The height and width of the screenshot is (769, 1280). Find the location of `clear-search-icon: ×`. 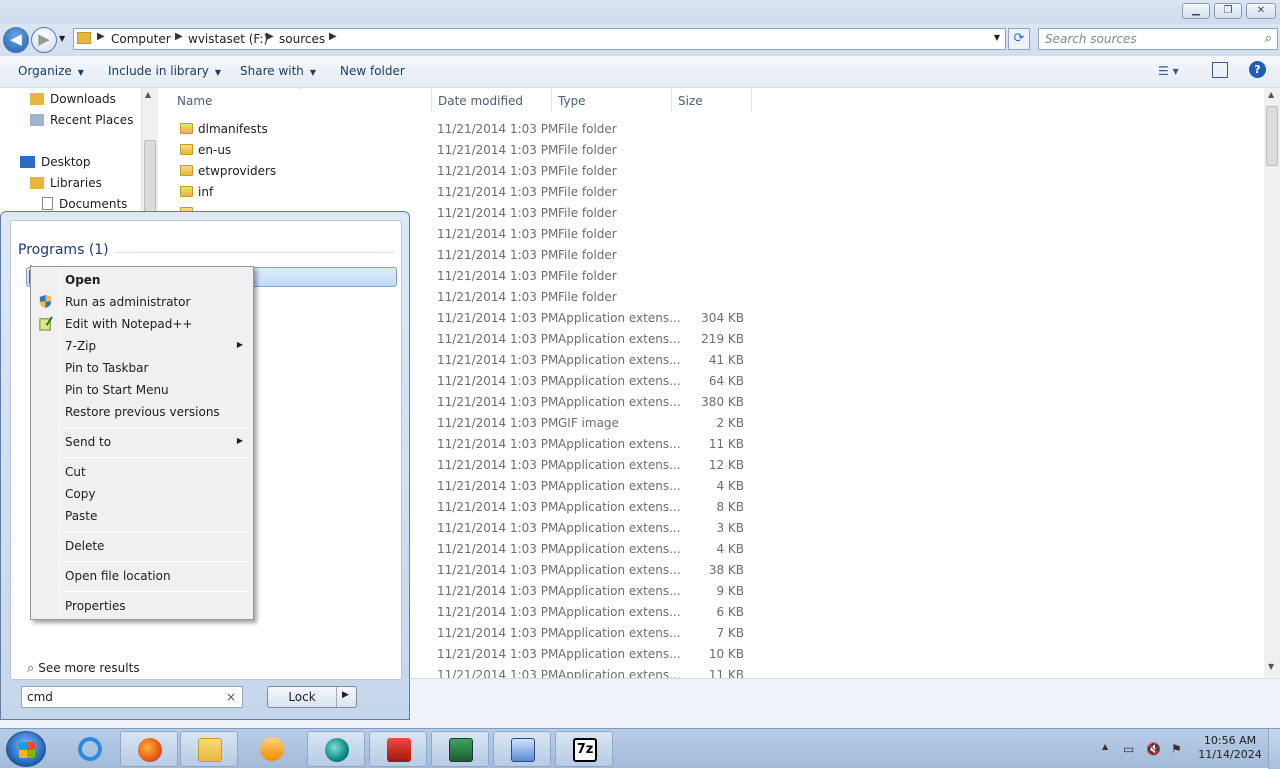

clear-search-icon: × is located at coordinates (231, 697).